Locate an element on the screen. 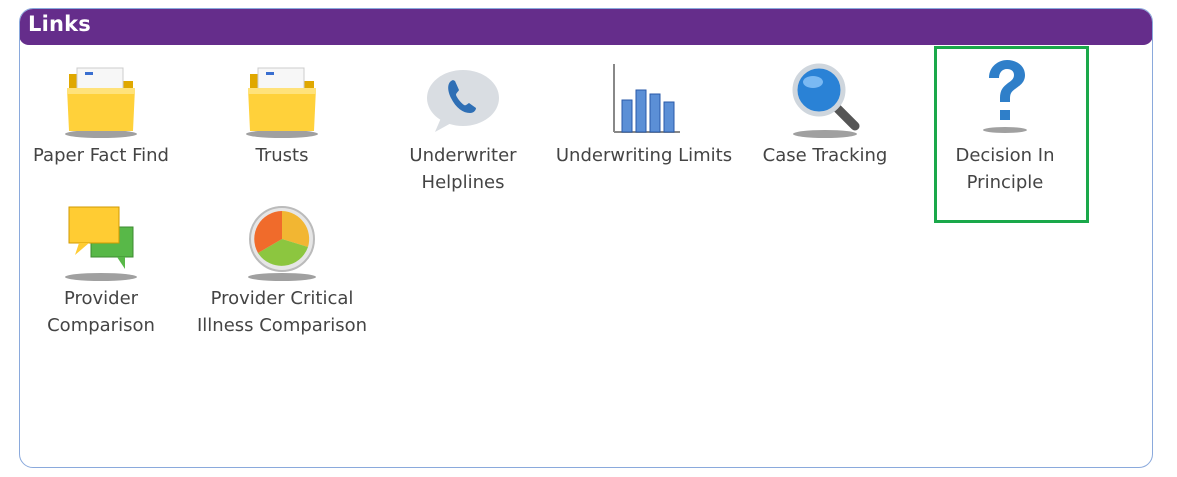  link-label: Underwriter Helplines is located at coordinates (463, 169).